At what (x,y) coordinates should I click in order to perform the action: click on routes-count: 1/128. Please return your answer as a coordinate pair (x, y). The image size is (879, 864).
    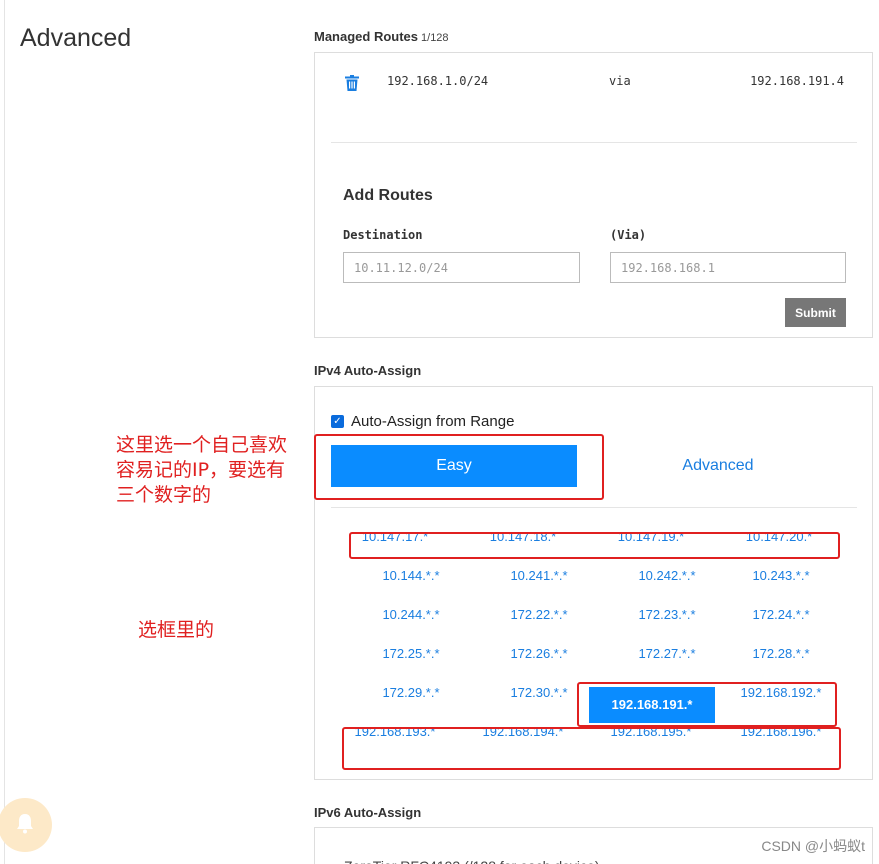
    Looking at the image, I should click on (435, 38).